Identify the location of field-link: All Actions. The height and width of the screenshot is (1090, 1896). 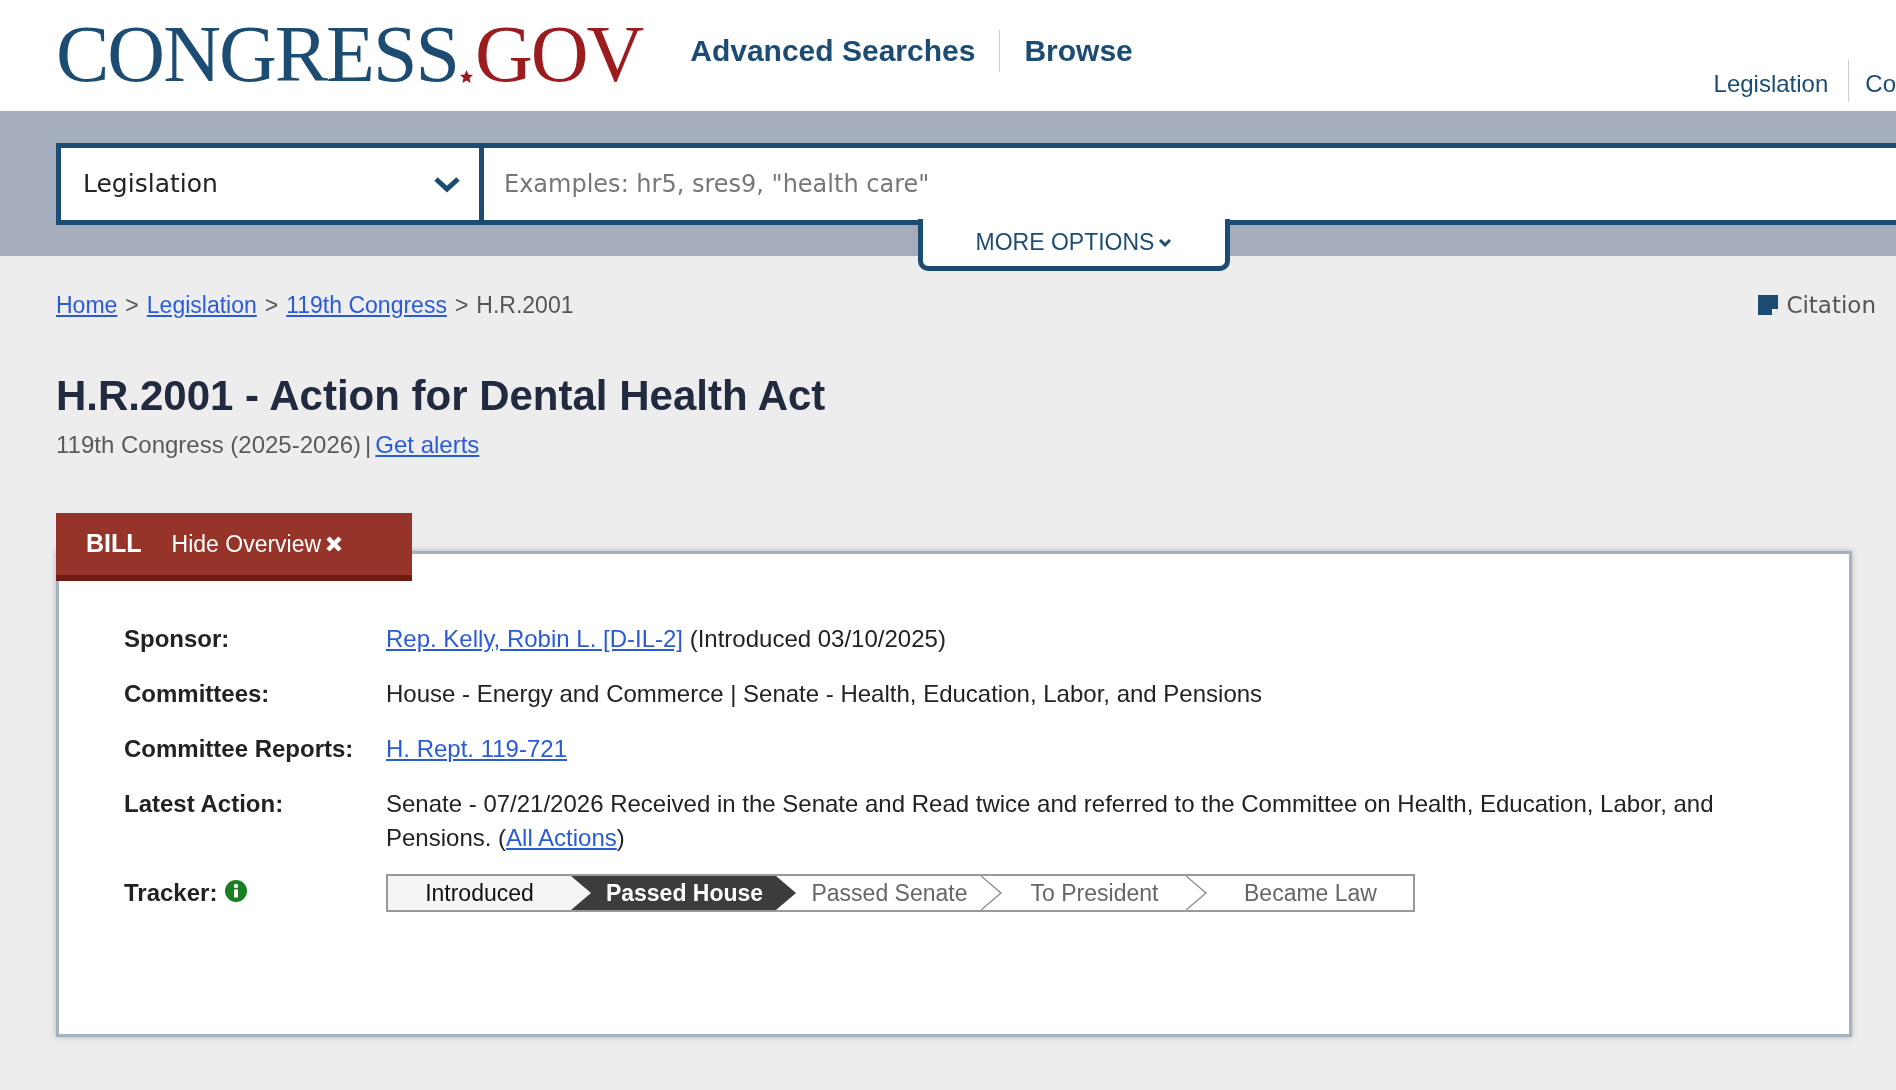
(561, 837).